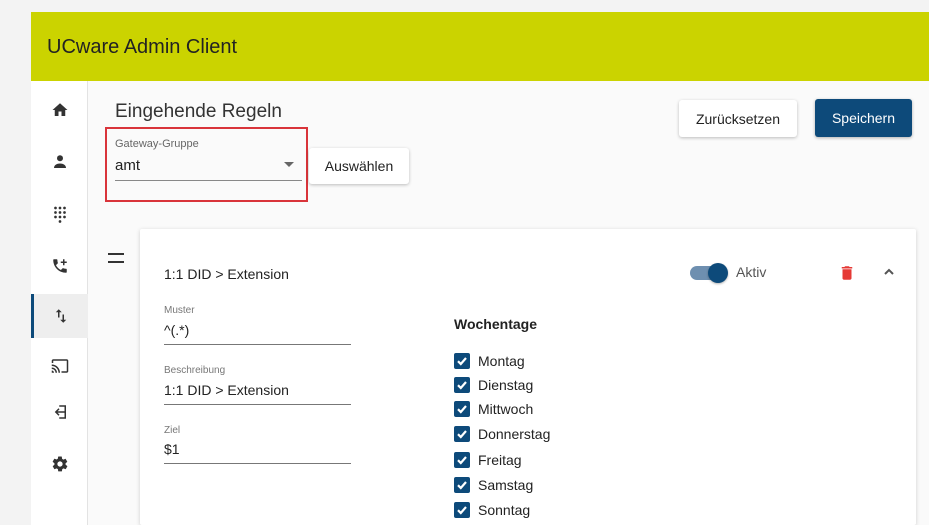 The image size is (929, 525). I want to click on weekday-label: Dienstag, so click(506, 385).